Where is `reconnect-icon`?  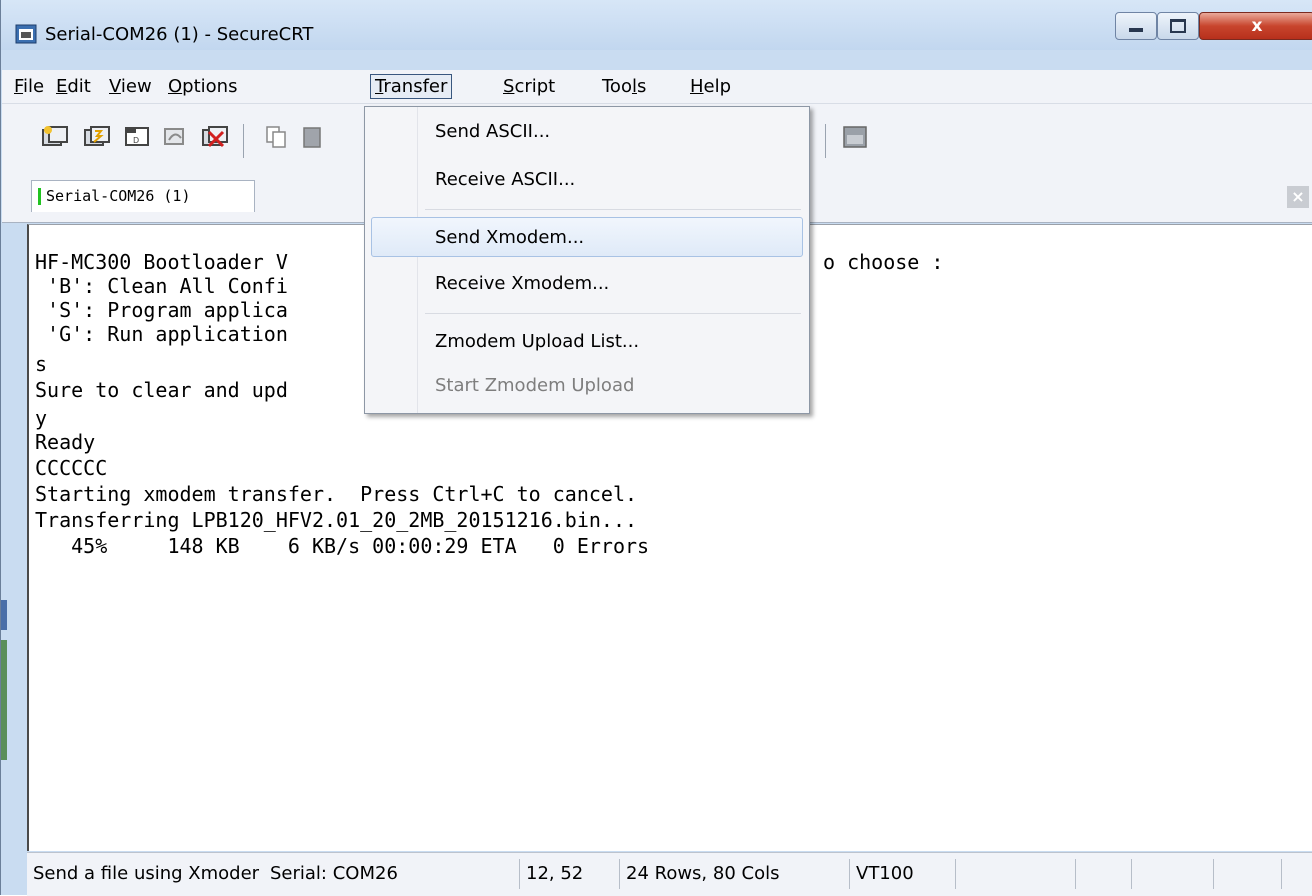 reconnect-icon is located at coordinates (175, 137).